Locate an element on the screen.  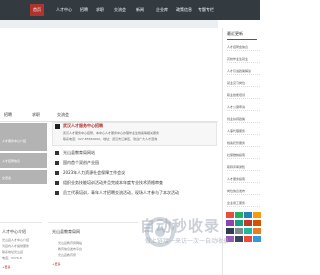
sidebar-item: 创业扶持政策 is located at coordinates (243, 119).